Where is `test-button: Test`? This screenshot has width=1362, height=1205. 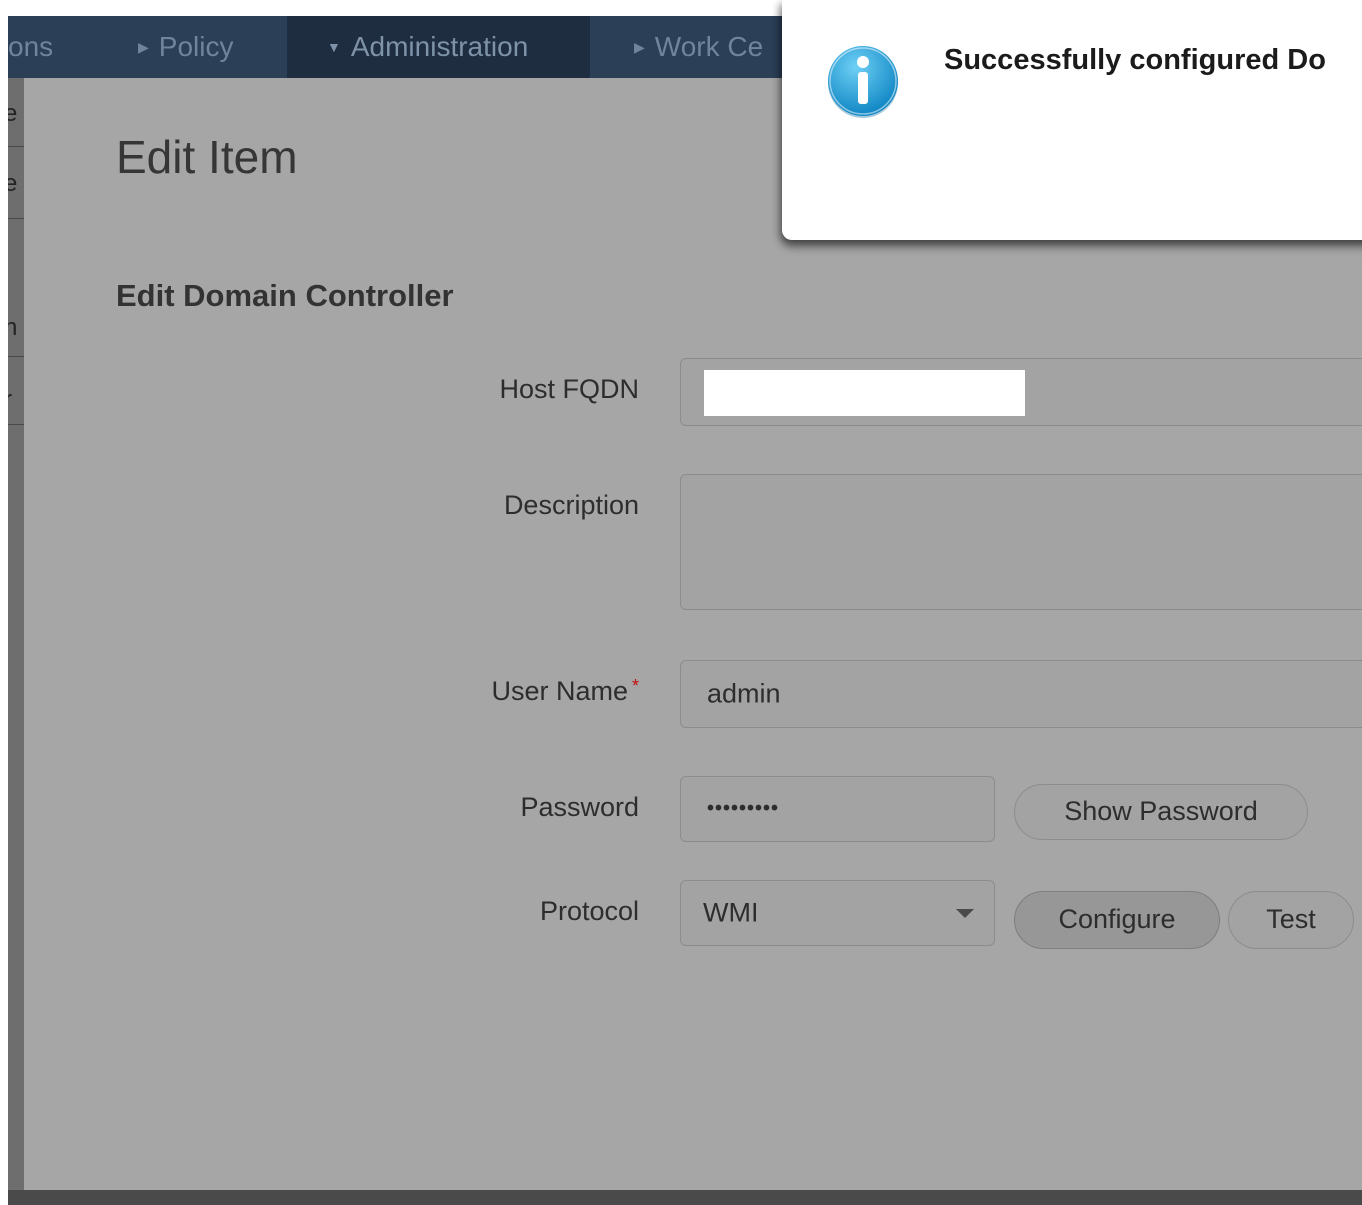
test-button: Test is located at coordinates (1291, 920).